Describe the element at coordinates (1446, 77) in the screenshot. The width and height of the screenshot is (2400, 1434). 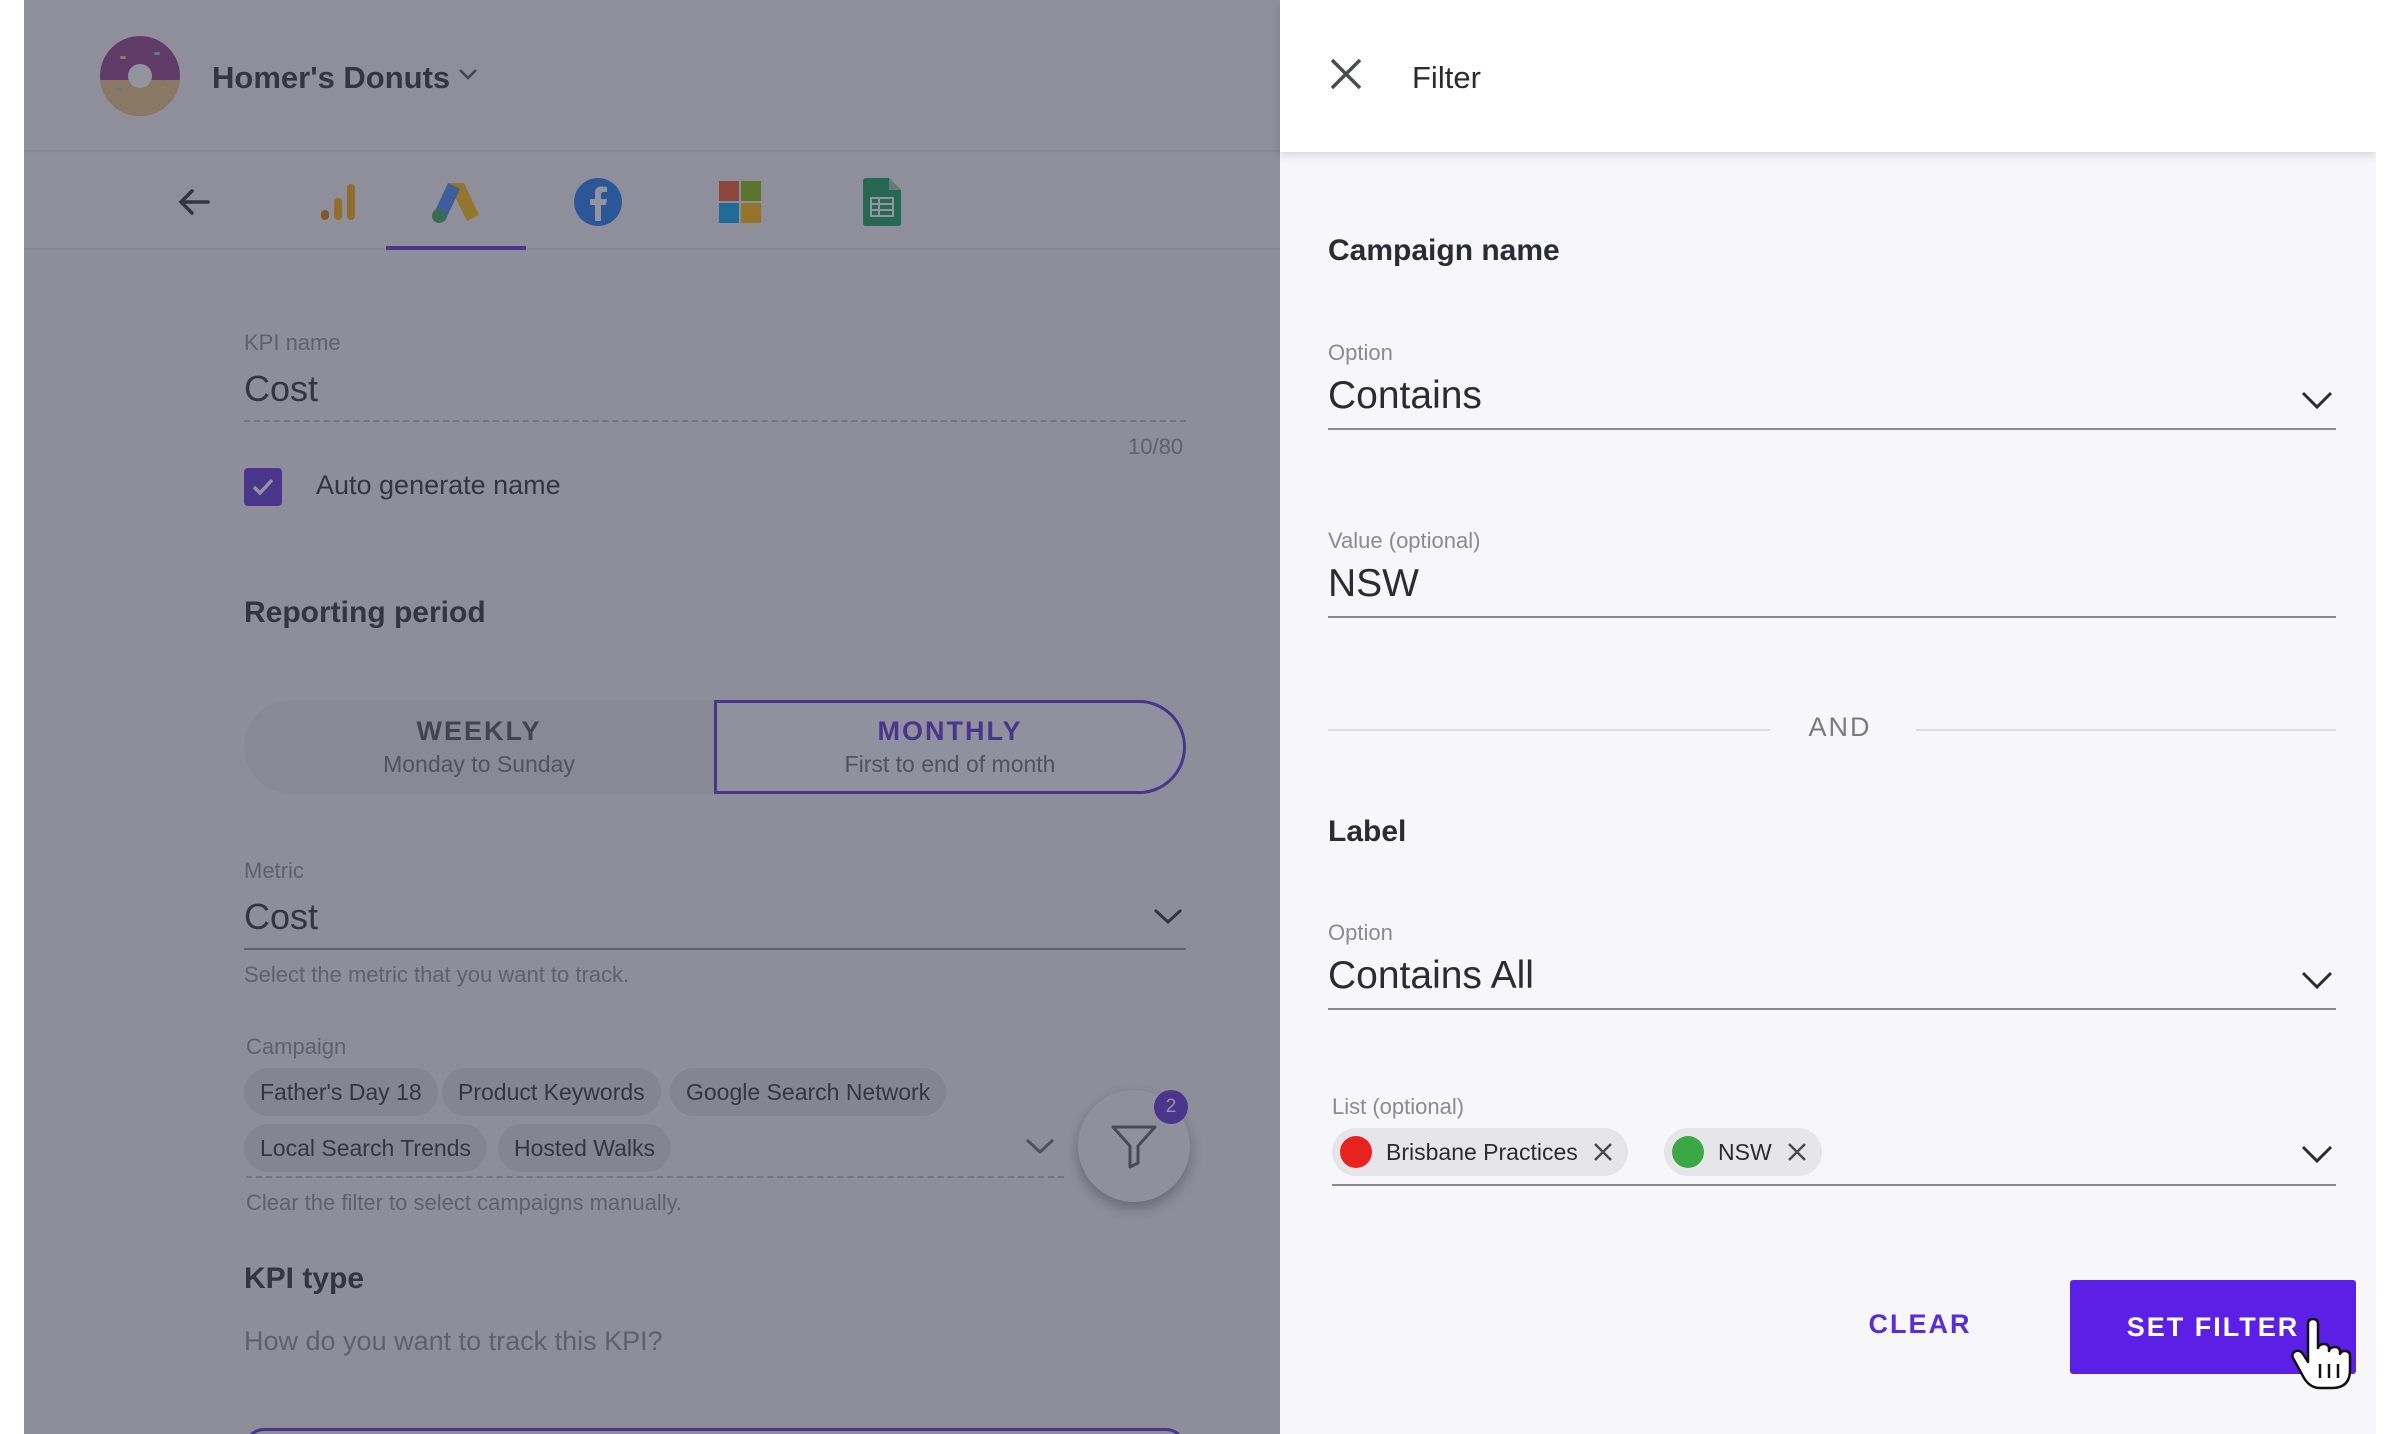
I see `filter-panel-title: Filter` at that location.